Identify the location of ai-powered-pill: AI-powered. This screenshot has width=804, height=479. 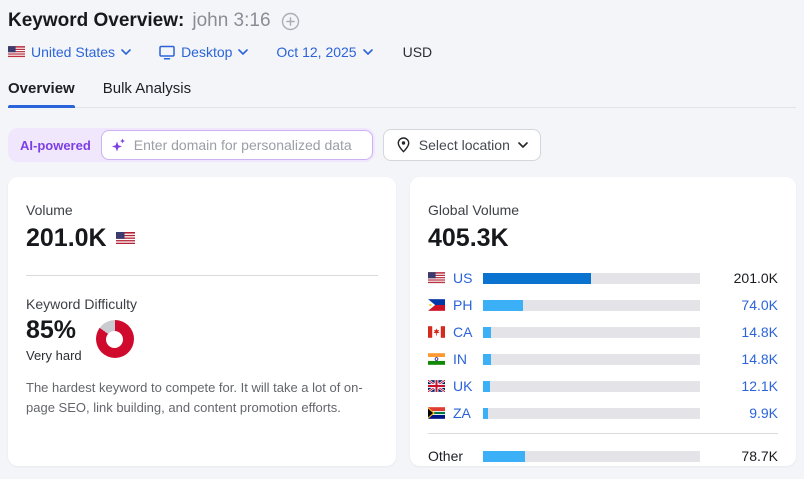
(191, 145).